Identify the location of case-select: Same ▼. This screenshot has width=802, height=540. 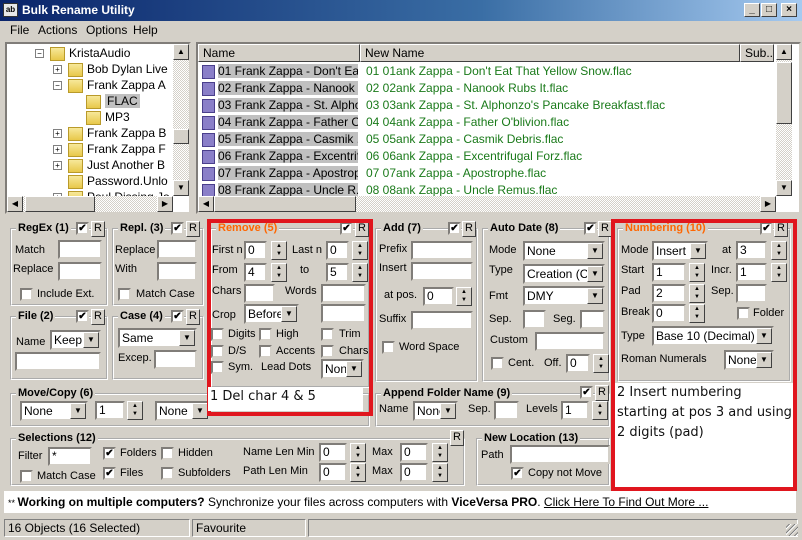
(157, 338).